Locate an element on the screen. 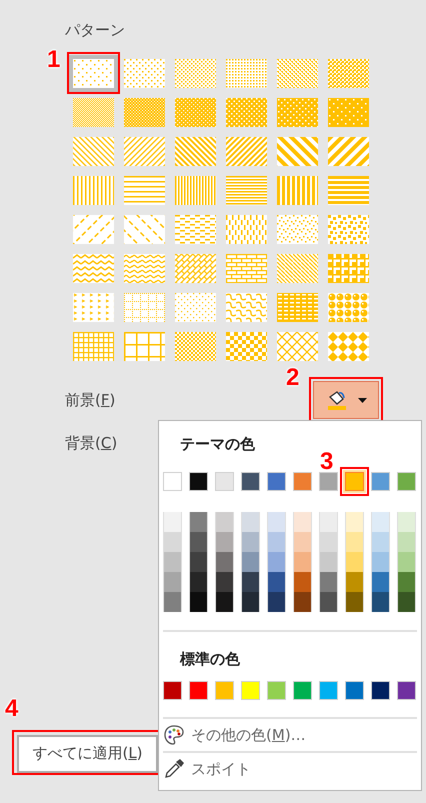  palette-heading: テーマの色 is located at coordinates (217, 444).